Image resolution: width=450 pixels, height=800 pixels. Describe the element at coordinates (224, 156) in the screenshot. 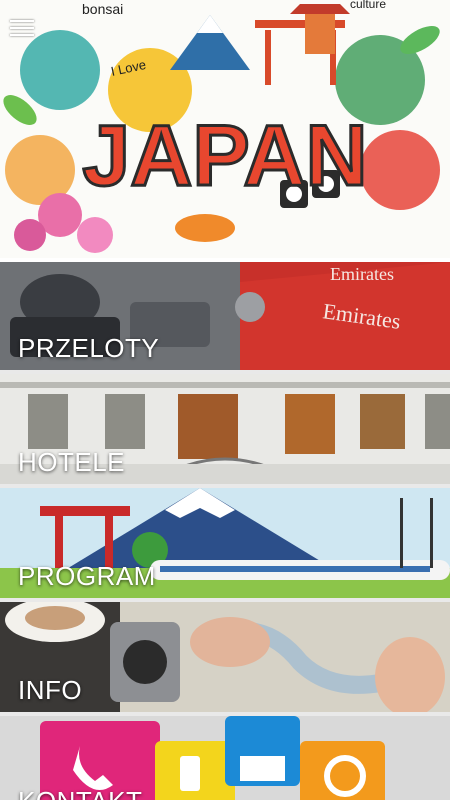

I see `banner-title: JAPAN` at that location.